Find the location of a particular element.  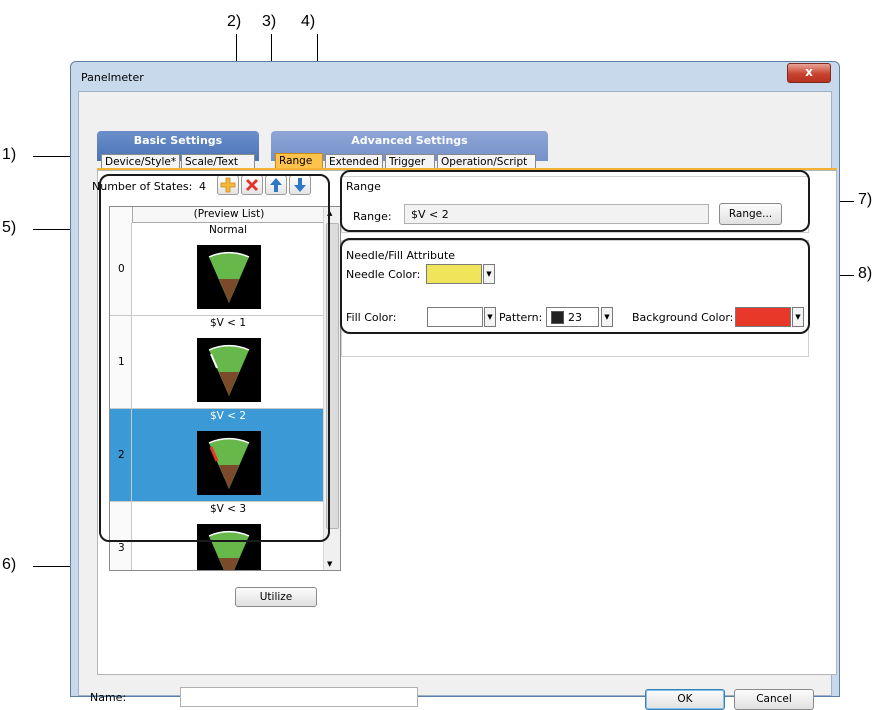

callout-5: 5) is located at coordinates (9, 227).